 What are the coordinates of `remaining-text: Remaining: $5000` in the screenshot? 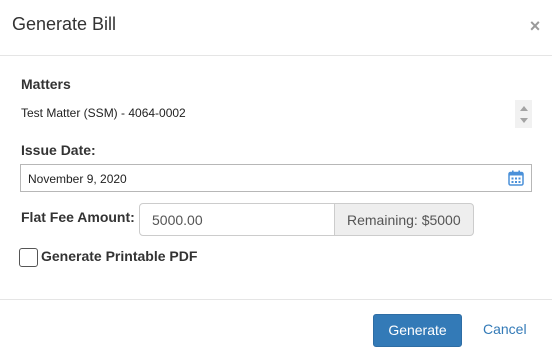 It's located at (404, 220).